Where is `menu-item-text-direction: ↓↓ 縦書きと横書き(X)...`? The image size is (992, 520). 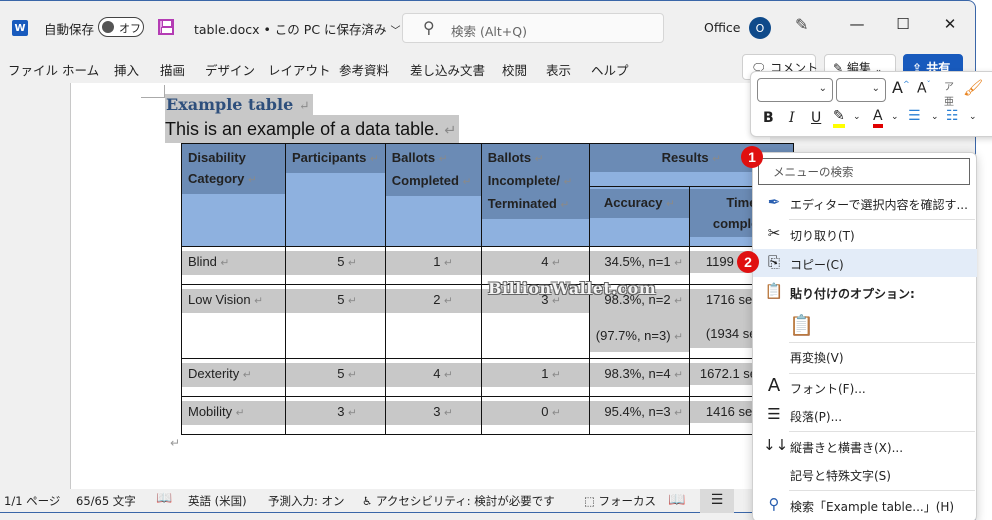
menu-item-text-direction: ↓↓ 縦書きと横書き(X)... is located at coordinates (865, 446).